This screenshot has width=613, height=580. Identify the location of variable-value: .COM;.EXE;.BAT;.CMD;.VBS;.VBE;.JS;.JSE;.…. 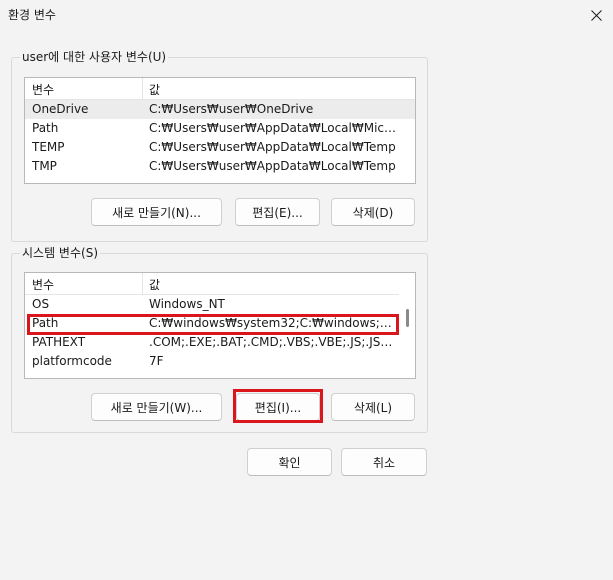
(273, 342).